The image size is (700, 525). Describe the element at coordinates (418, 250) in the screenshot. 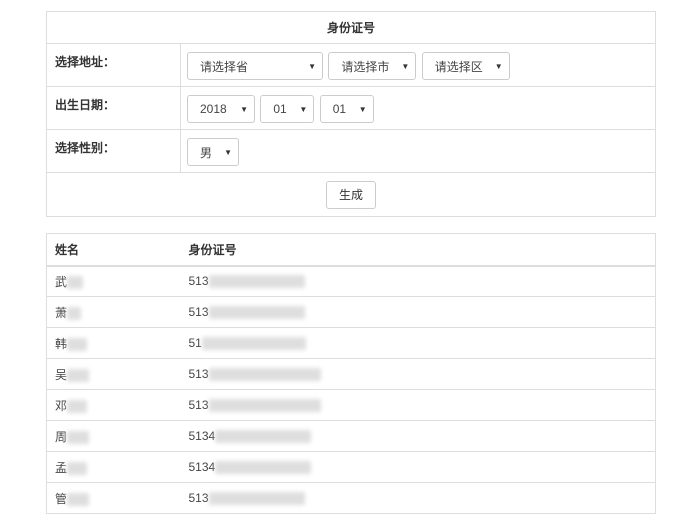

I see `column-header-id: 身份证号` at that location.